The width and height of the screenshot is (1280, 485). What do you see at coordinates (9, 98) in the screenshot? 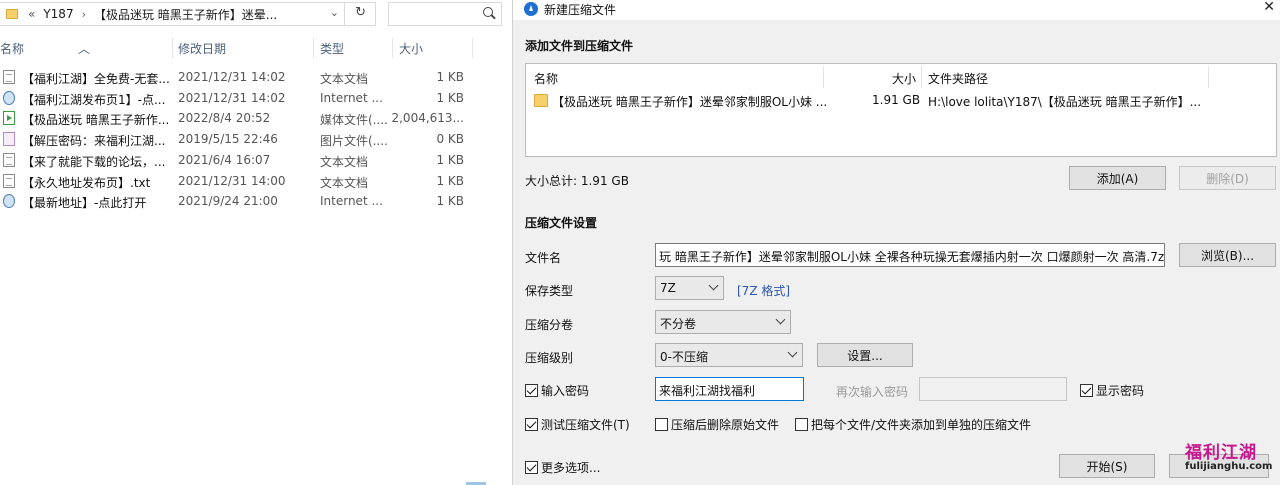
I see `internet-shortcut-icon` at bounding box center [9, 98].